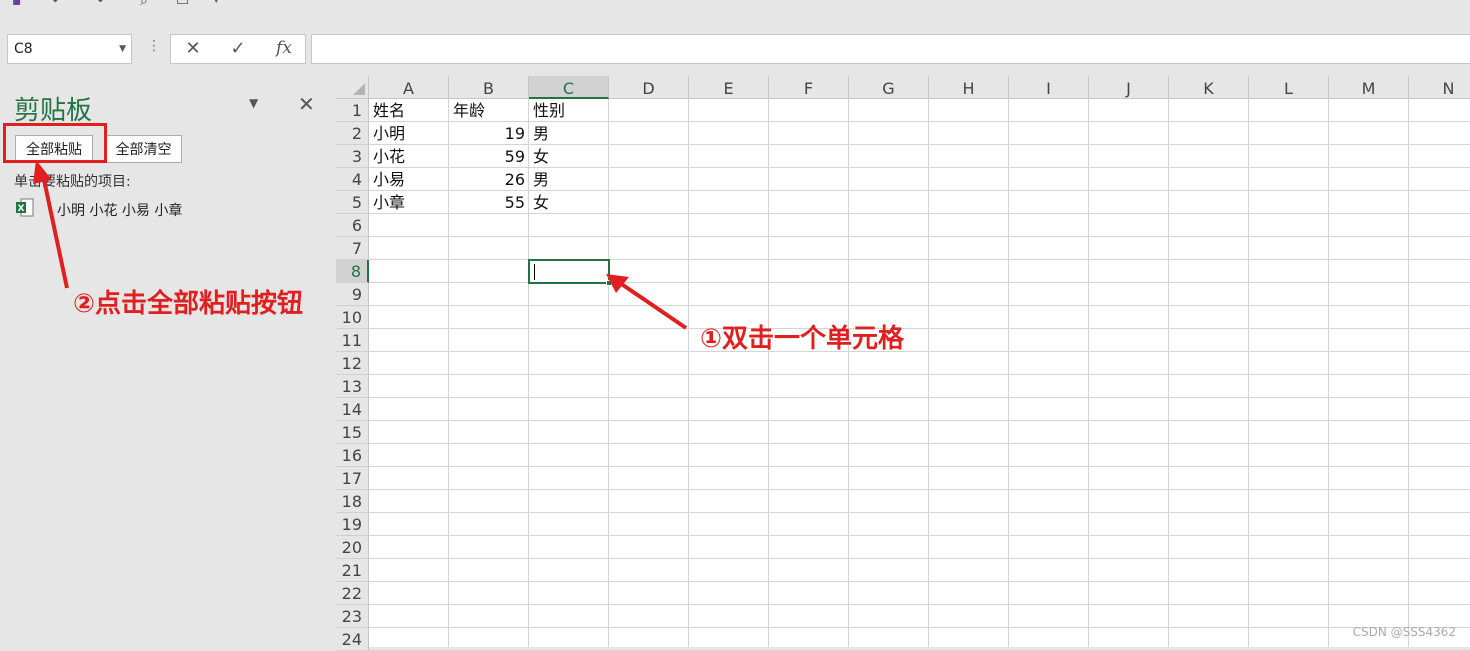  I want to click on annotation-step2: ②点击全部粘贴按钮, so click(188, 304).